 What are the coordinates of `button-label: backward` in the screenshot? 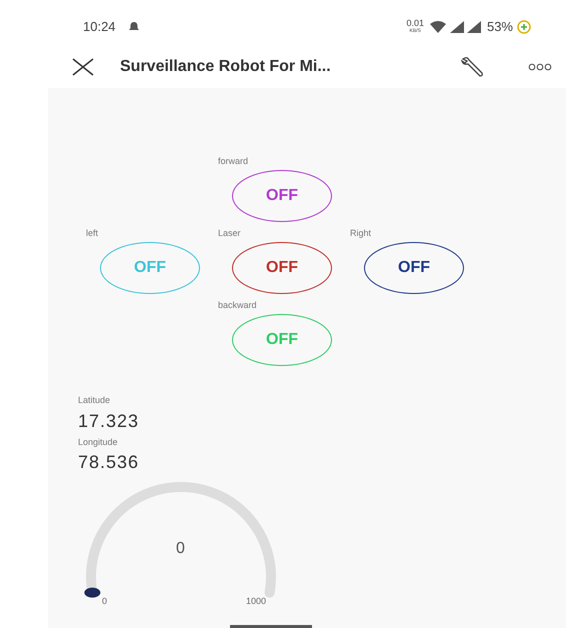 It's located at (238, 305).